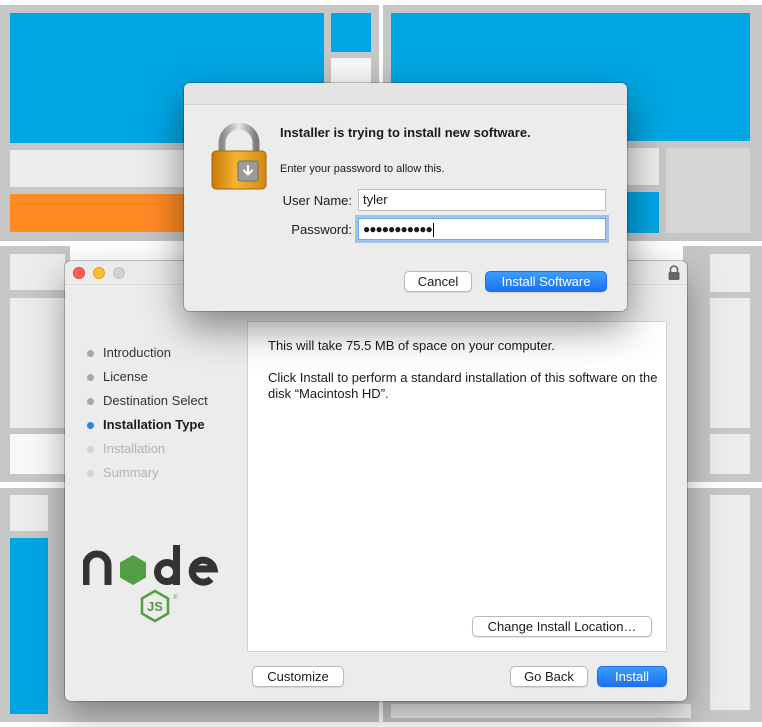 The image size is (762, 727). I want to click on zoom-window-button, so click(119, 273).